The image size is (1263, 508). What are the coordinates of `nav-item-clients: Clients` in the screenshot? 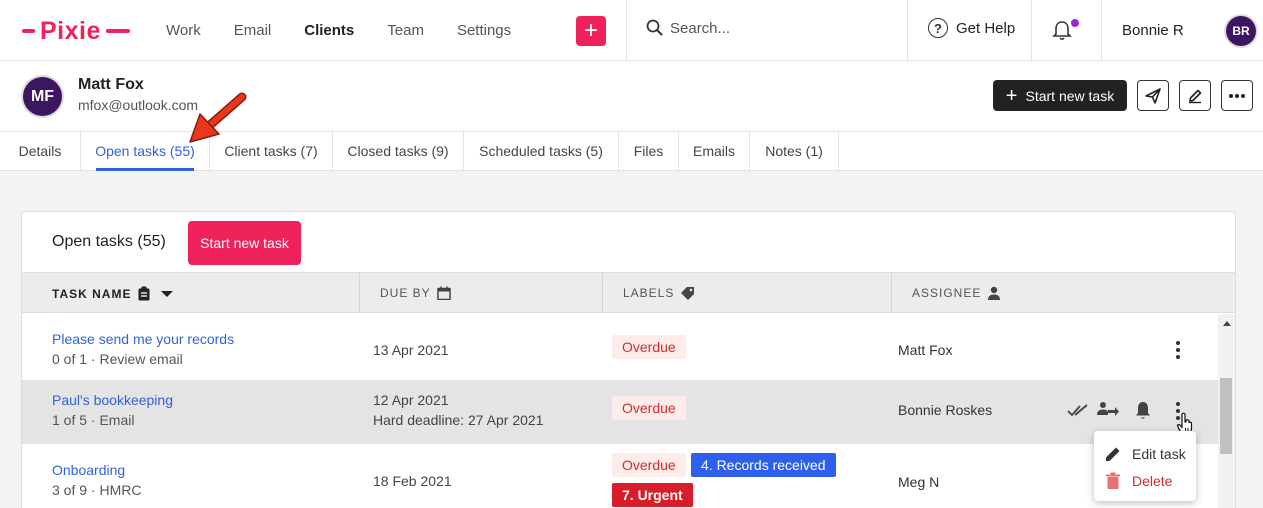 It's located at (329, 30).